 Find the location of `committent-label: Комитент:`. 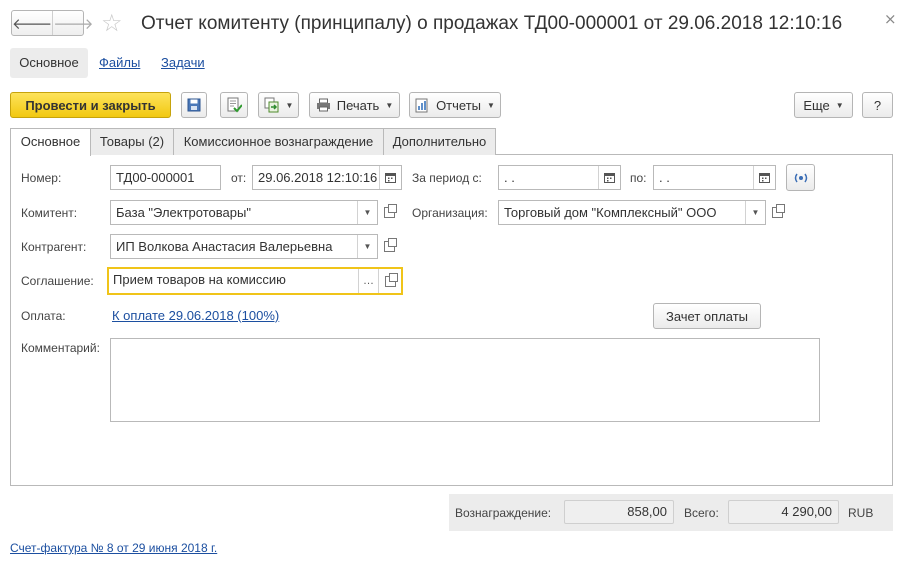

committent-label: Комитент: is located at coordinates (49, 213).